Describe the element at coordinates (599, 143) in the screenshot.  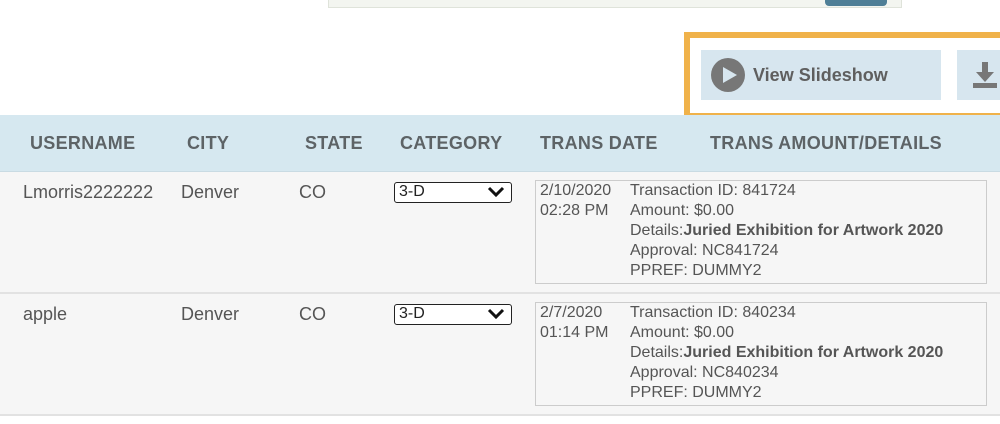
I see `column-header-trans-date: TRANS DATE` at that location.